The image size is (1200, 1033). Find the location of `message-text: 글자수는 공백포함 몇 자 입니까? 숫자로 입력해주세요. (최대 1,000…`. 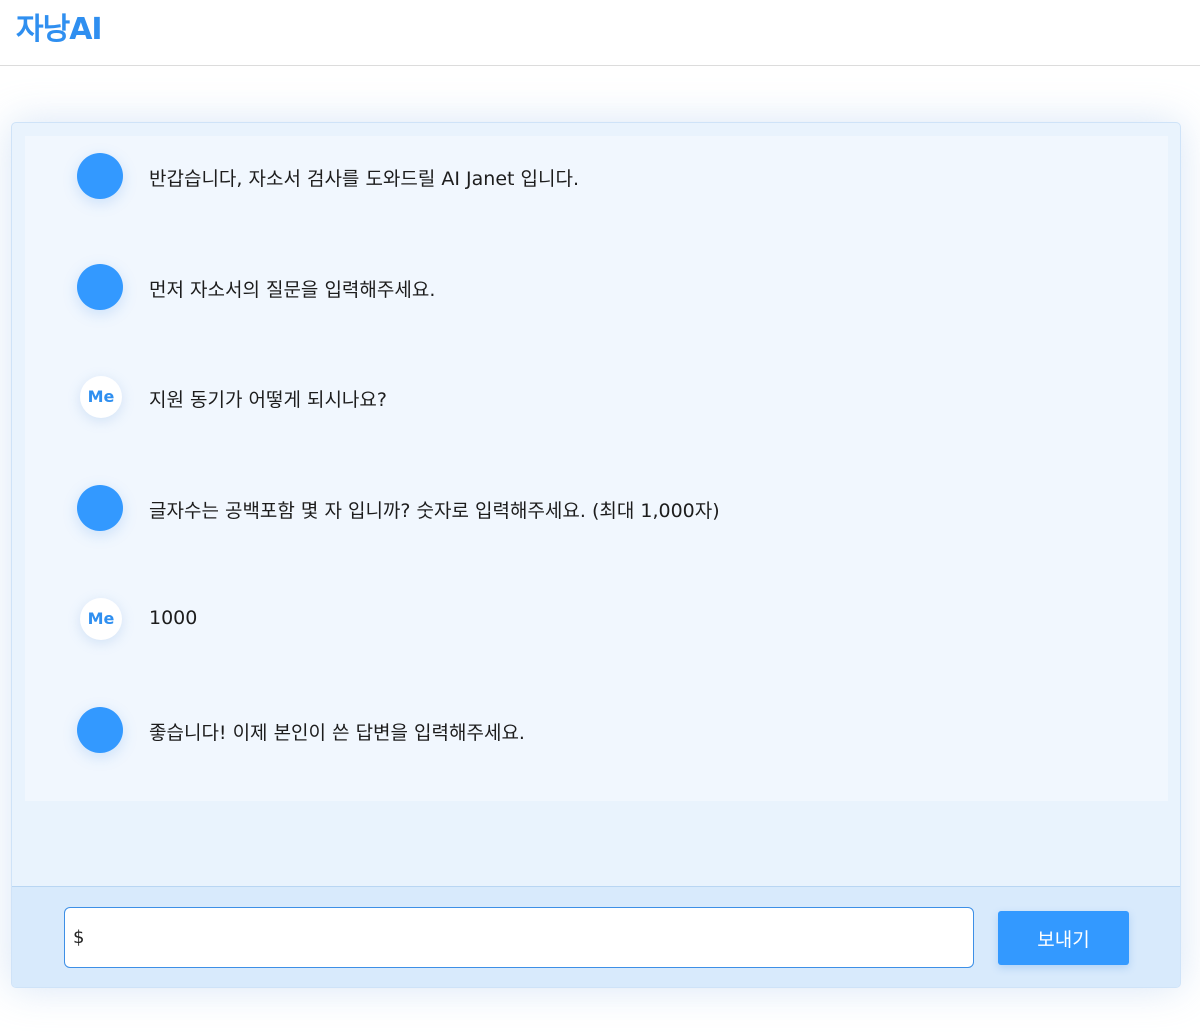

message-text: 글자수는 공백포함 몇 자 입니까? 숫자로 입력해주세요. (최대 1,000… is located at coordinates (434, 511).